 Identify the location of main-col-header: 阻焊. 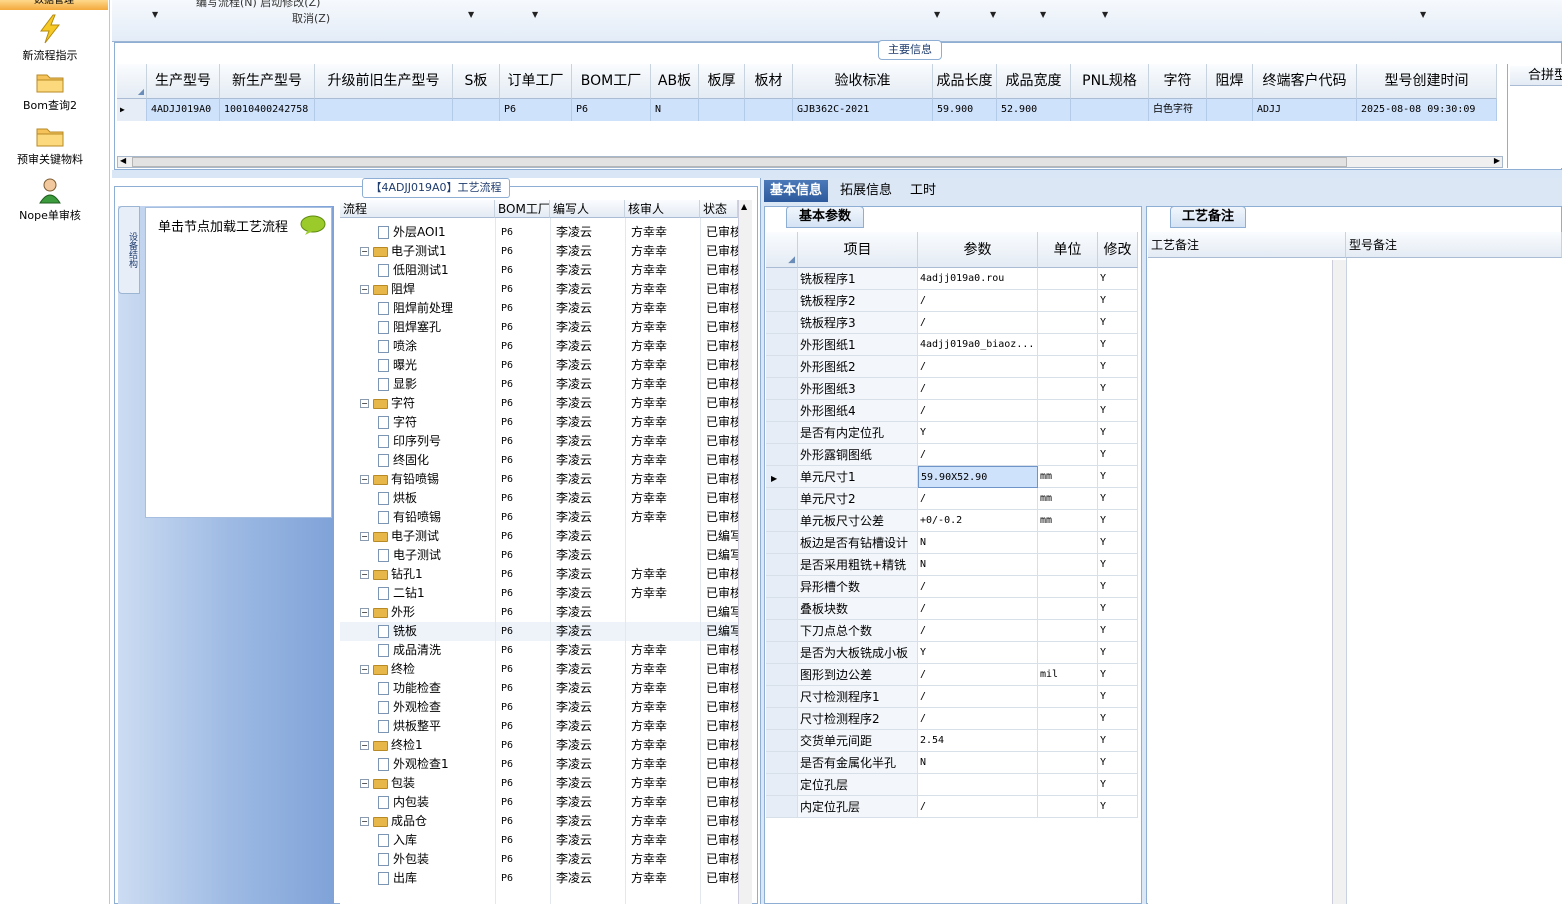
(1230, 81).